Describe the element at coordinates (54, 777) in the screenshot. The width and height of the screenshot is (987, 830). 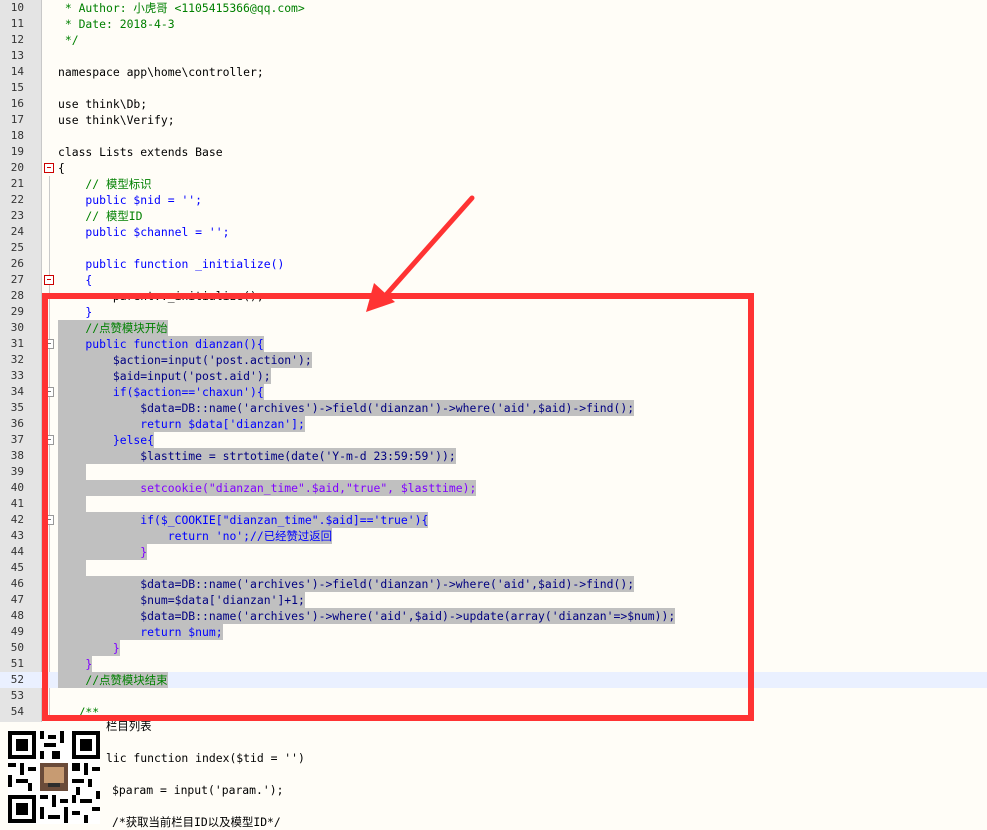
I see `qr-code-image` at that location.